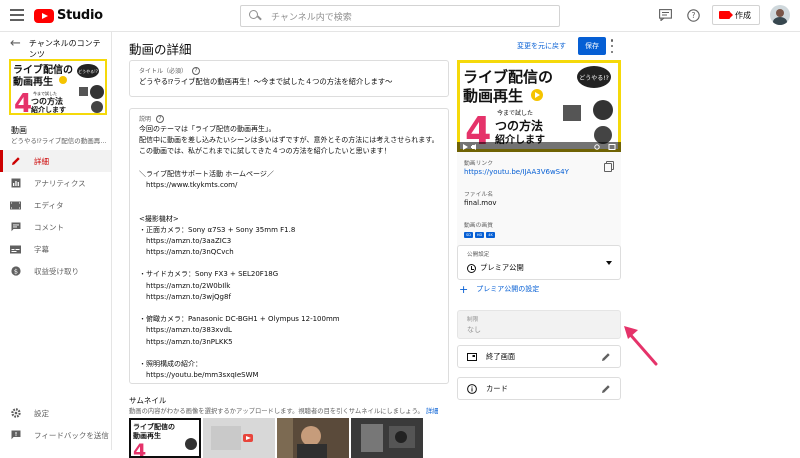  I want to click on sidebar-item-details: 詳細, so click(55, 161).